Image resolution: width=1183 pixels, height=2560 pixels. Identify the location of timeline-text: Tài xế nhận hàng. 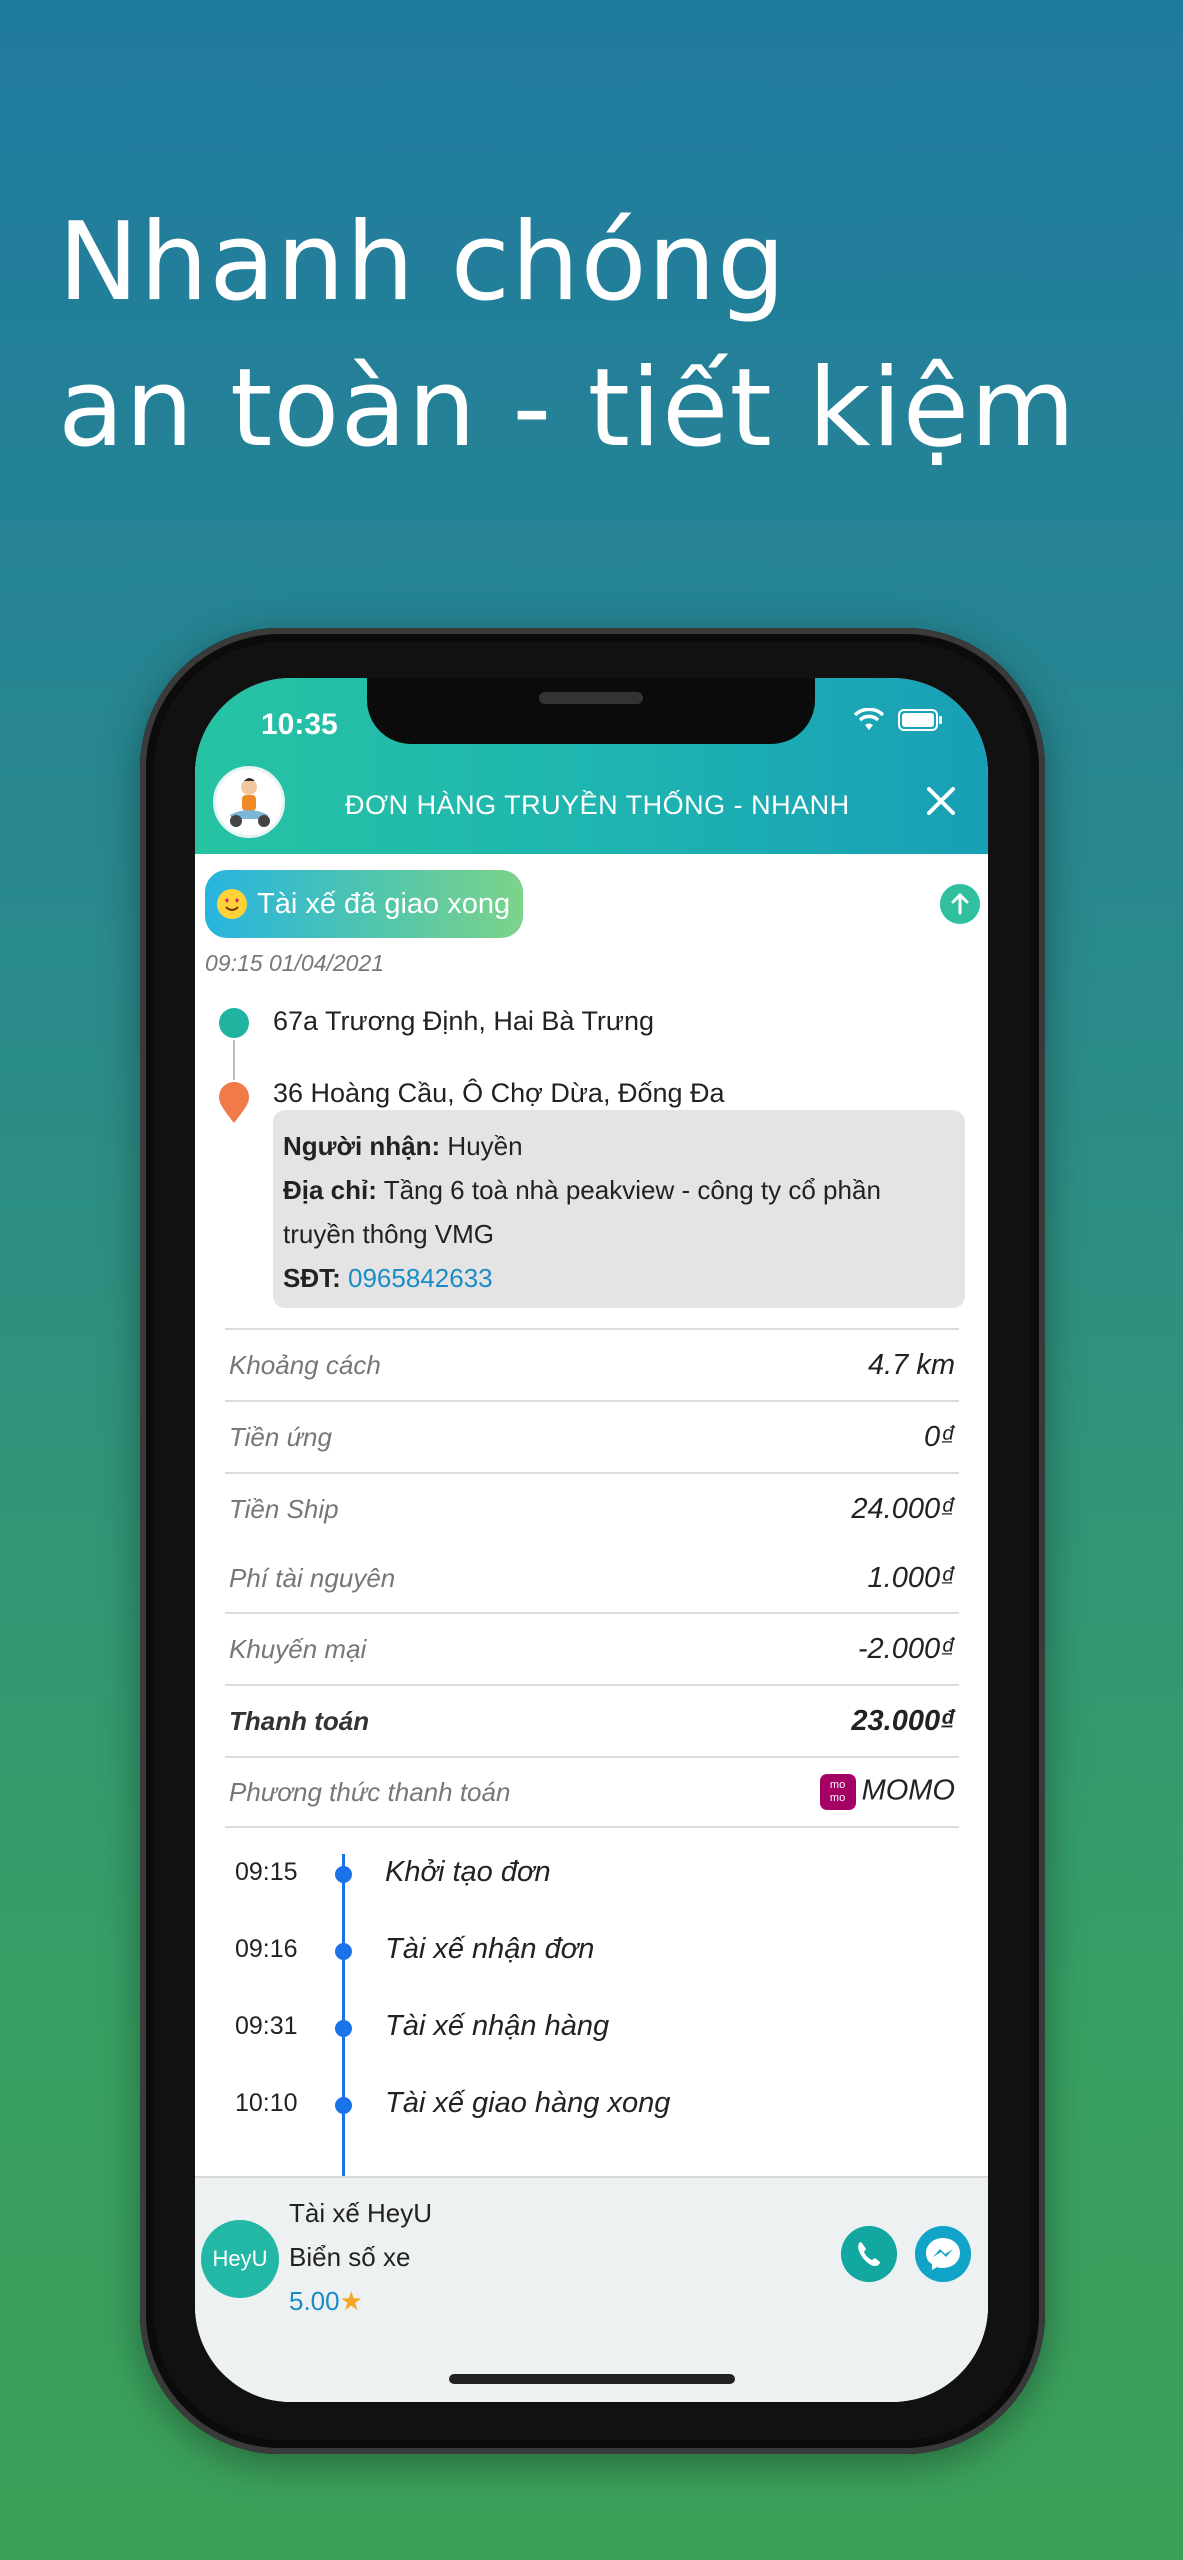
(497, 2026).